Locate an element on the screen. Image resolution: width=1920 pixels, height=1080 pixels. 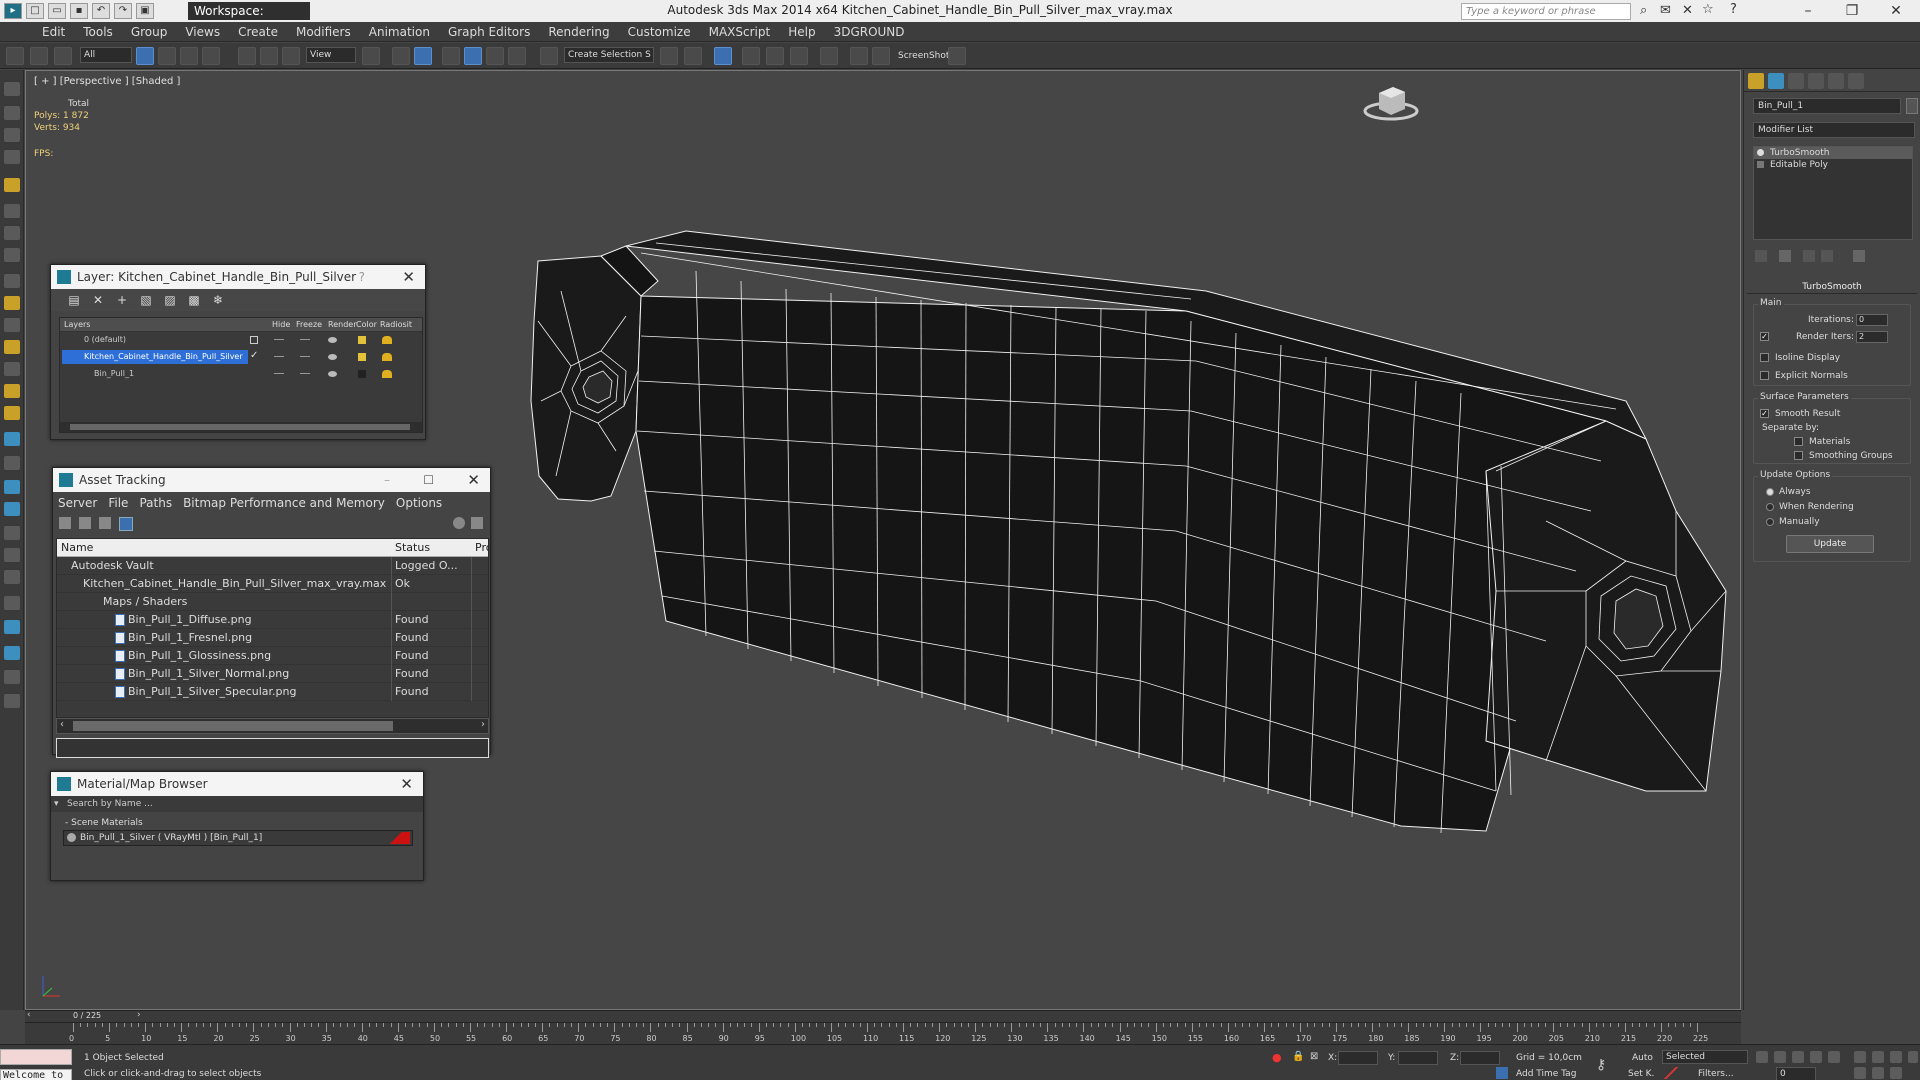
help-circle-icon is located at coordinates (12, 701).